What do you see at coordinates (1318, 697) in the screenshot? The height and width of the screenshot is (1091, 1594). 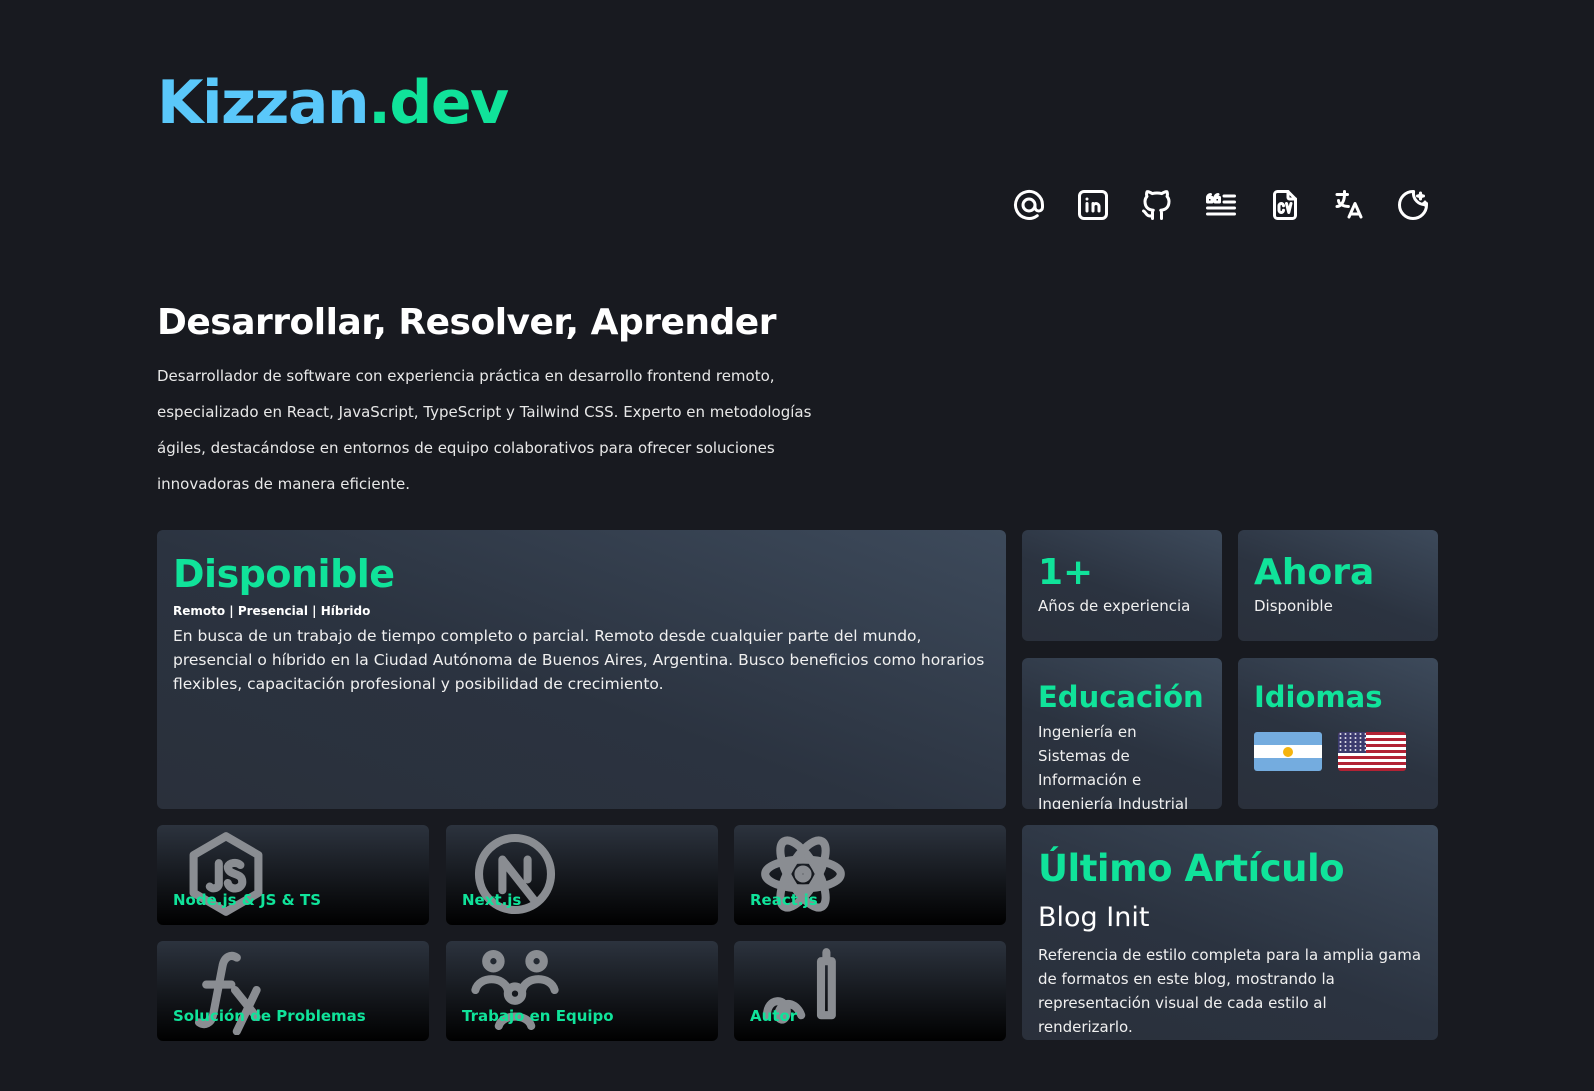 I see `languages-title: Idiomas` at bounding box center [1318, 697].